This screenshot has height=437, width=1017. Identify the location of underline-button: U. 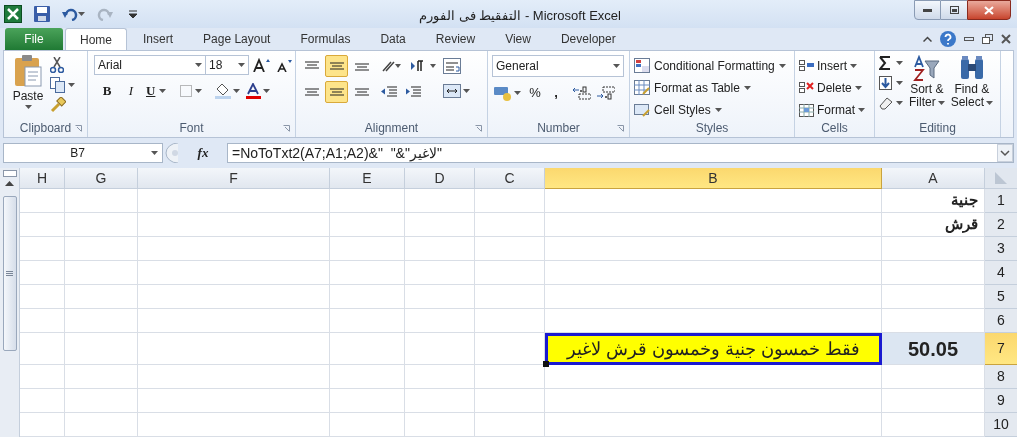
(156, 91).